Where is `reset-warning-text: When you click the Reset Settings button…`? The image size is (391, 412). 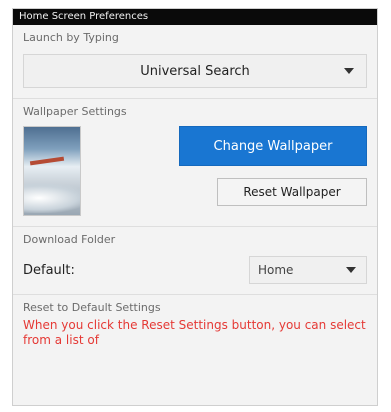 reset-warning-text: When you click the Reset Settings button… is located at coordinates (194, 332).